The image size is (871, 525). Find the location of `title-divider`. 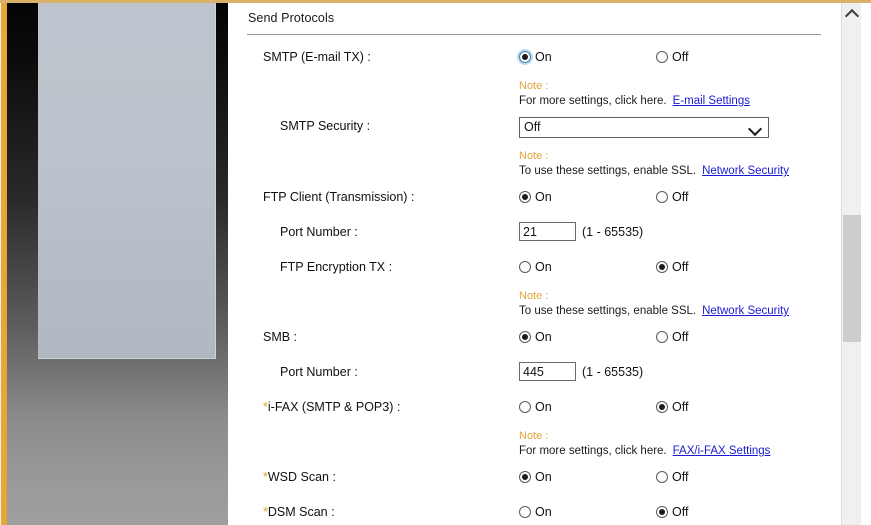

title-divider is located at coordinates (534, 34).